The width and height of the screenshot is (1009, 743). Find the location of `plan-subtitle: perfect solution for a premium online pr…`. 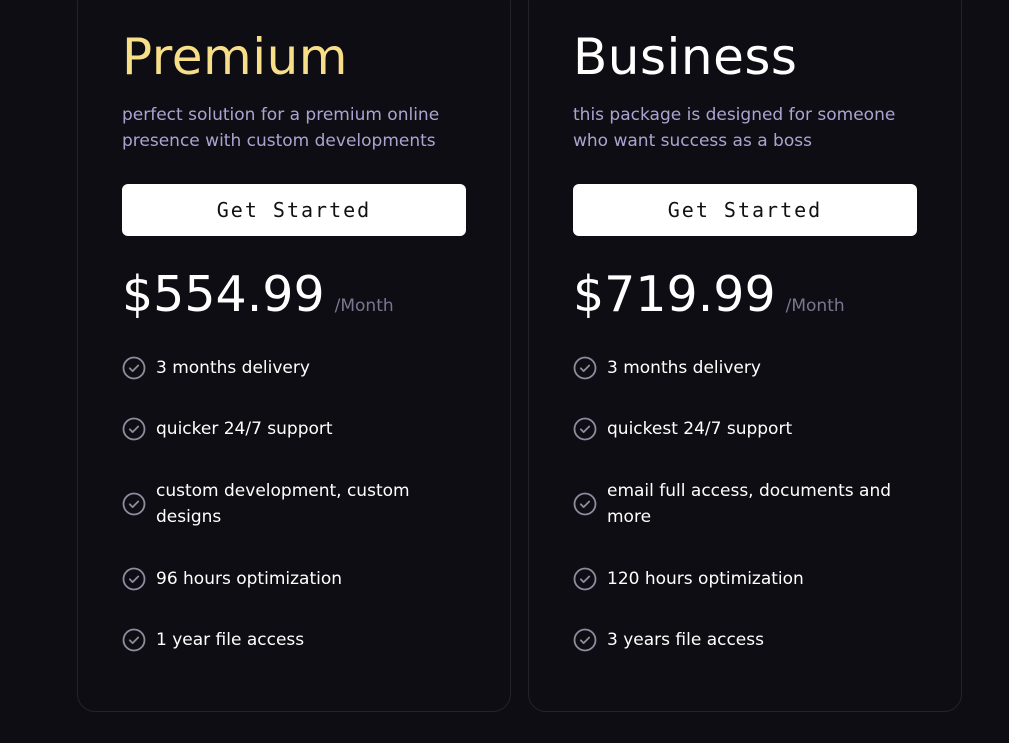

plan-subtitle: perfect solution for a premium online pr… is located at coordinates (281, 128).